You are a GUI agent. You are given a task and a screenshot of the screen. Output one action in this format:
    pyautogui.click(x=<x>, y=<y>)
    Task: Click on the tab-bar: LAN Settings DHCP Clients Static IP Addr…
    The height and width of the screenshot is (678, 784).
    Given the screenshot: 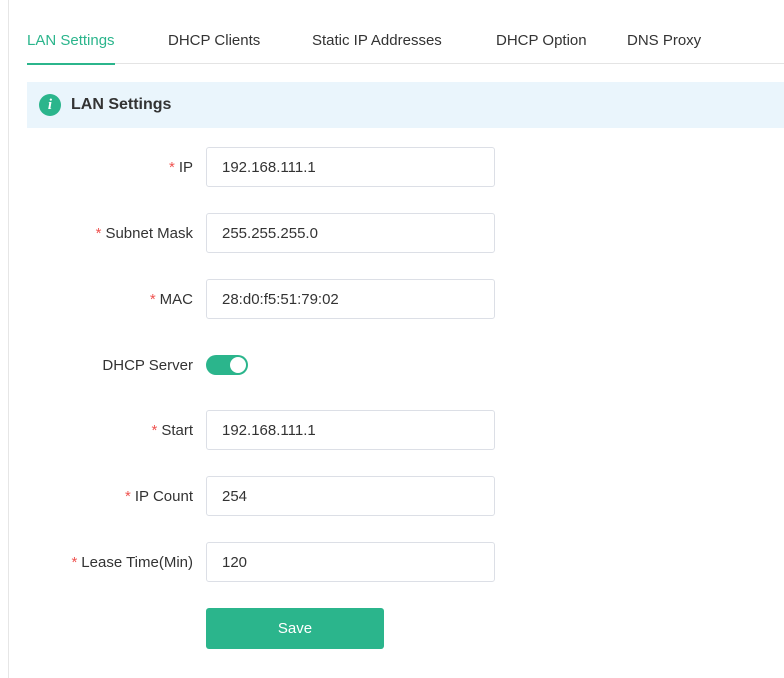 What is the action you would take?
    pyautogui.click(x=405, y=43)
    